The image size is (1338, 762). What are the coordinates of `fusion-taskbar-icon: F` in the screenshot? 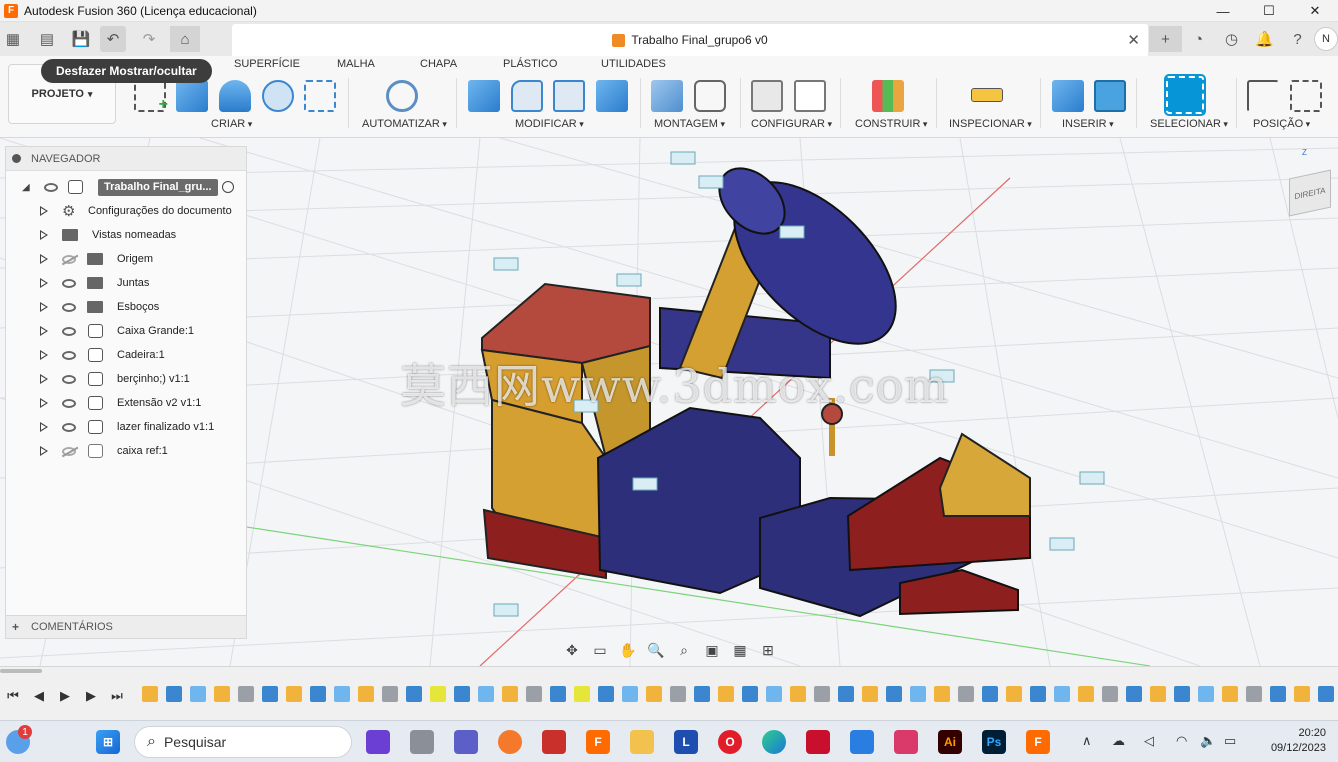 It's located at (598, 742).